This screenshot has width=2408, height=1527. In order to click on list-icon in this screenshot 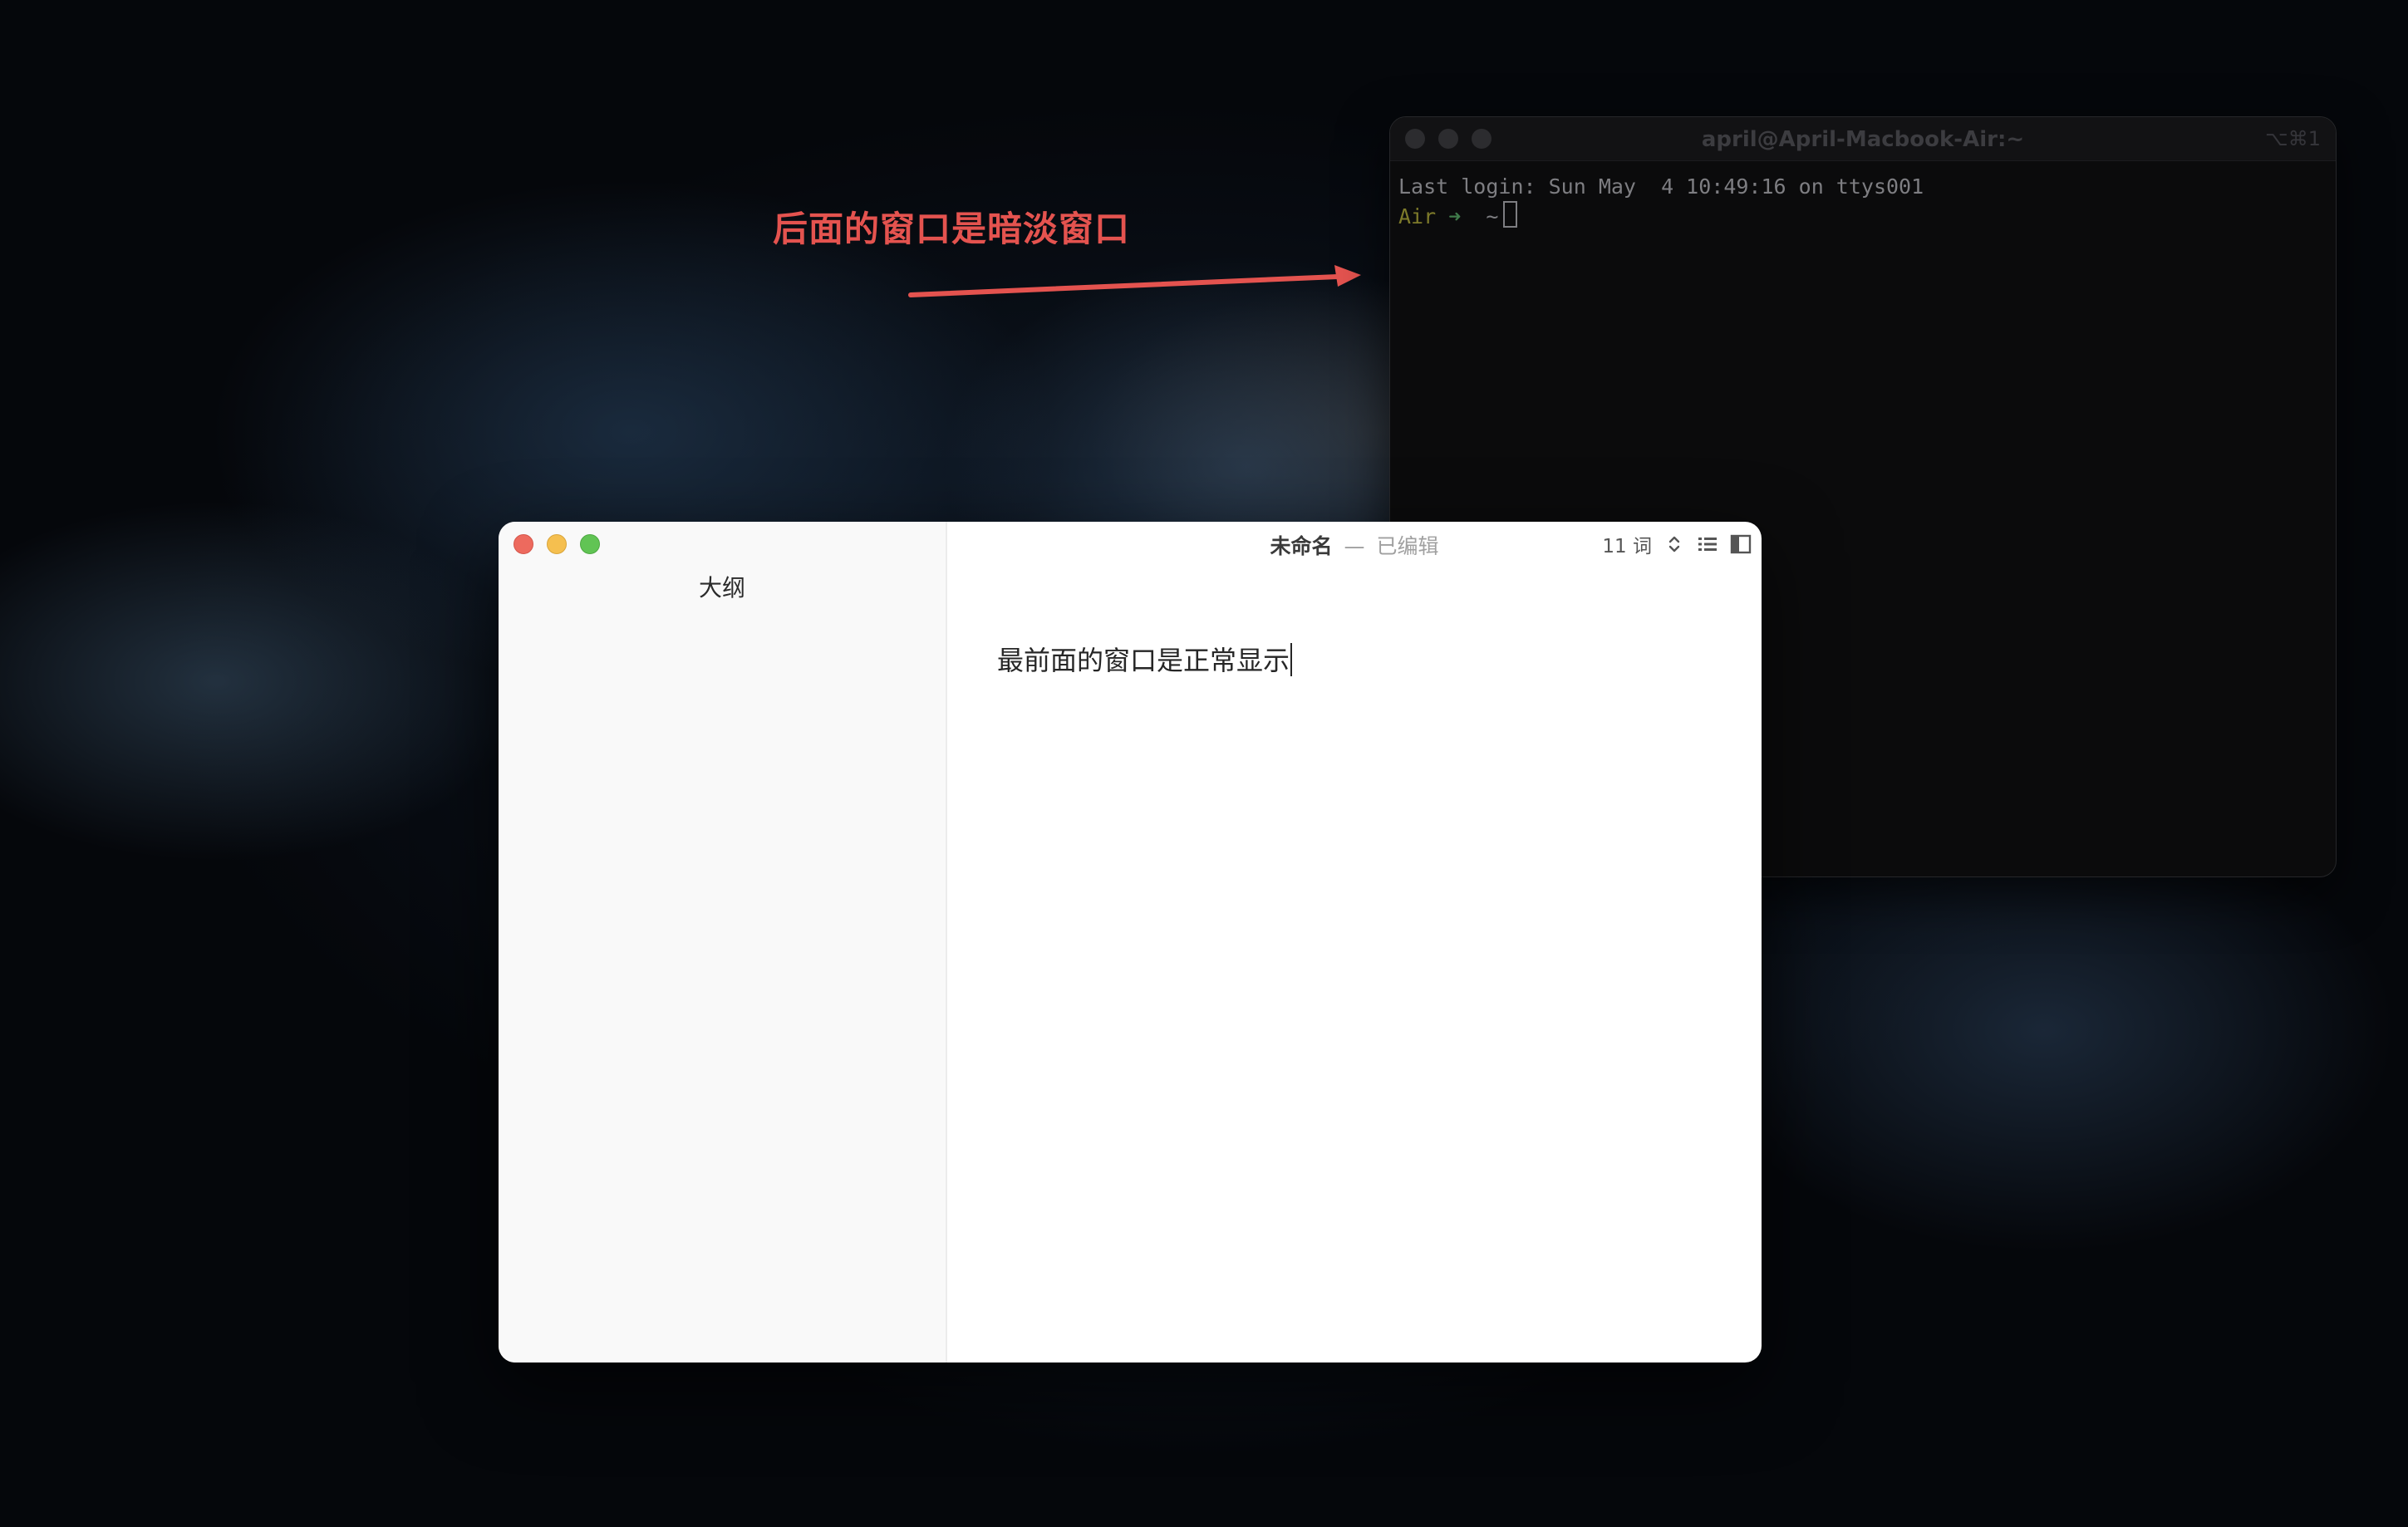, I will do `click(1707, 544)`.